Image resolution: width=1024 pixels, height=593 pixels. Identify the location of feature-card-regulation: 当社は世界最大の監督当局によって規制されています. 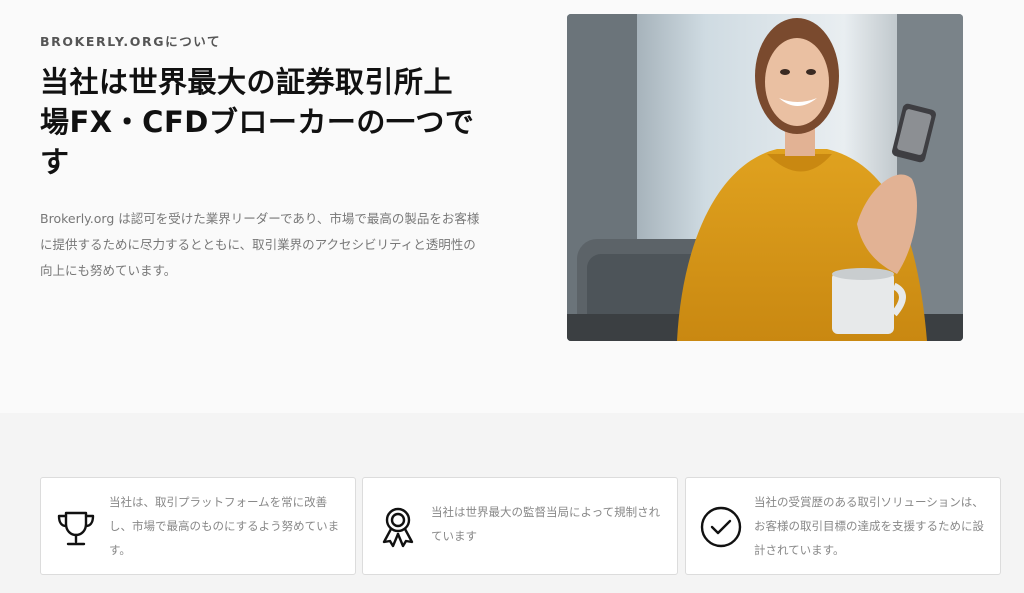
(520, 526).